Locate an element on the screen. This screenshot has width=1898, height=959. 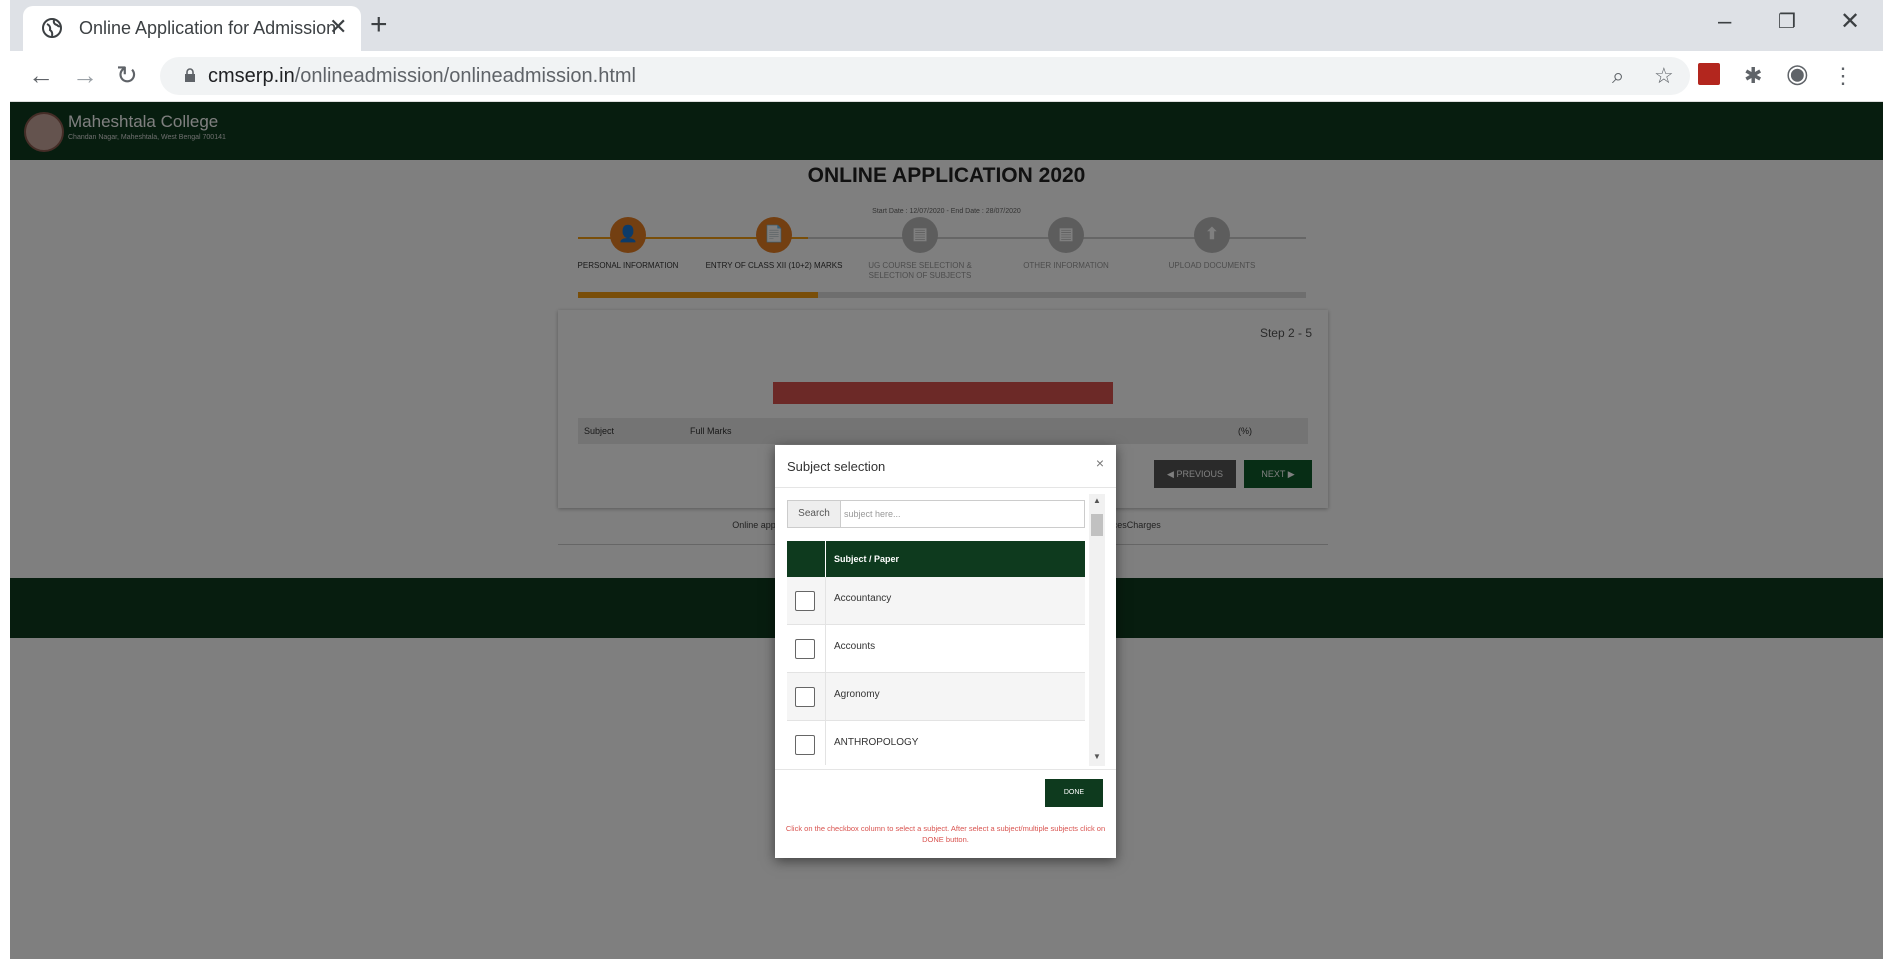
modal-footer-divider is located at coordinates (945, 769).